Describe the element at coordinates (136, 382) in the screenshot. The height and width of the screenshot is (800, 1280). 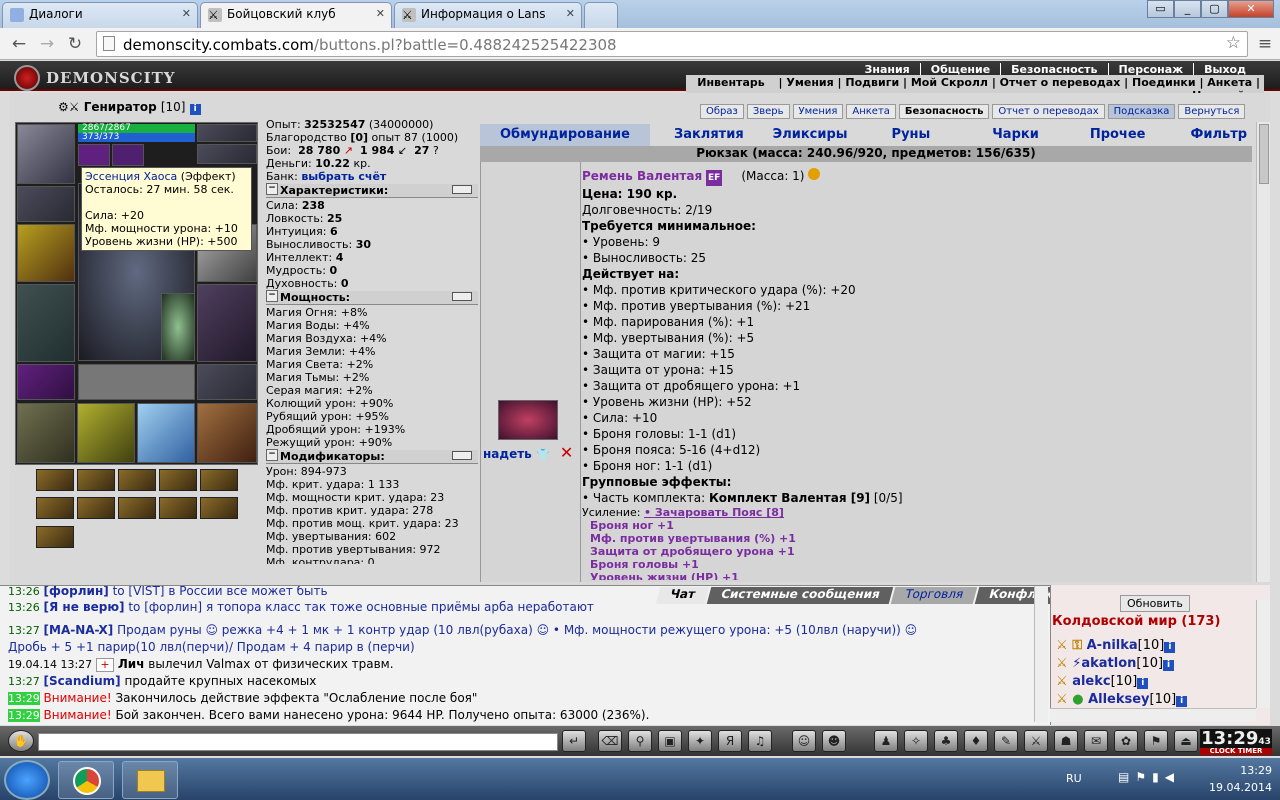
I see `rune-slots` at that location.